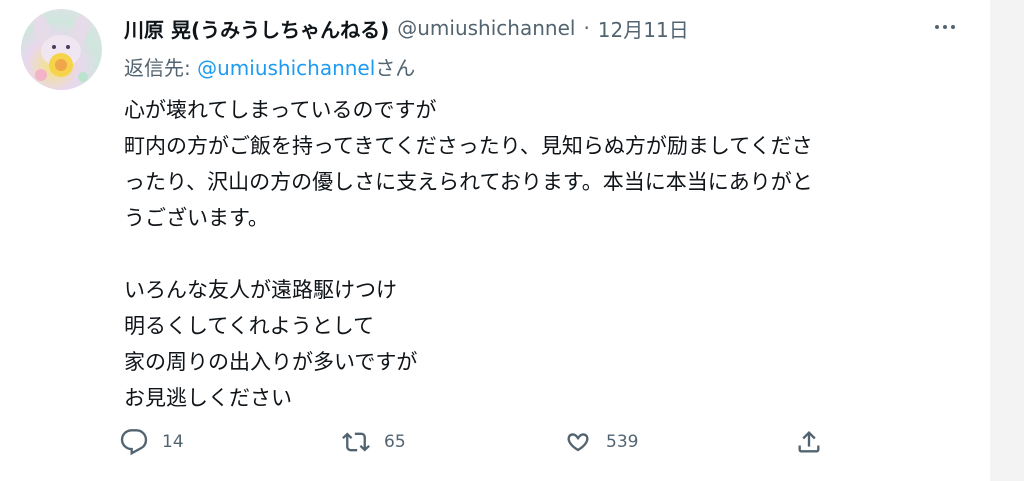 The height and width of the screenshot is (481, 1024). I want to click on more-icon, so click(945, 27).